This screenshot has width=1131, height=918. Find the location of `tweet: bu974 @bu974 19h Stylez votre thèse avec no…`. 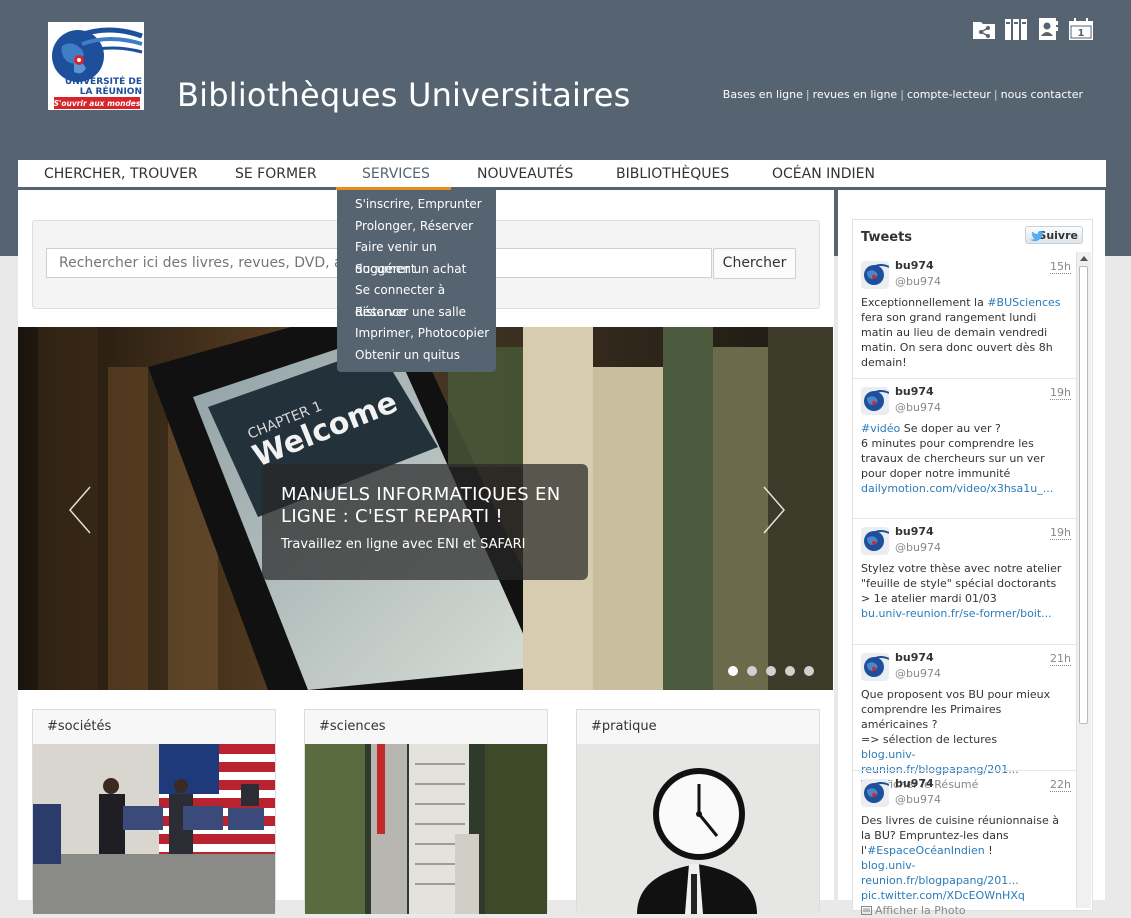

tweet: bu974 @bu974 19h Stylez votre thèse avec no… is located at coordinates (965, 581).